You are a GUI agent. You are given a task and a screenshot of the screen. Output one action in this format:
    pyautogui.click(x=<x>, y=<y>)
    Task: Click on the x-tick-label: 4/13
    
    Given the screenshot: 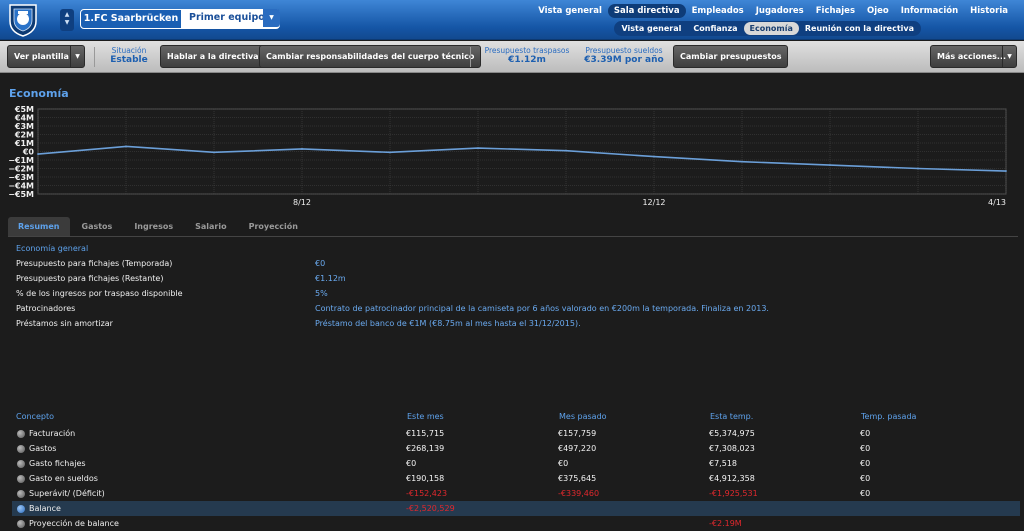 What is the action you would take?
    pyautogui.click(x=997, y=202)
    